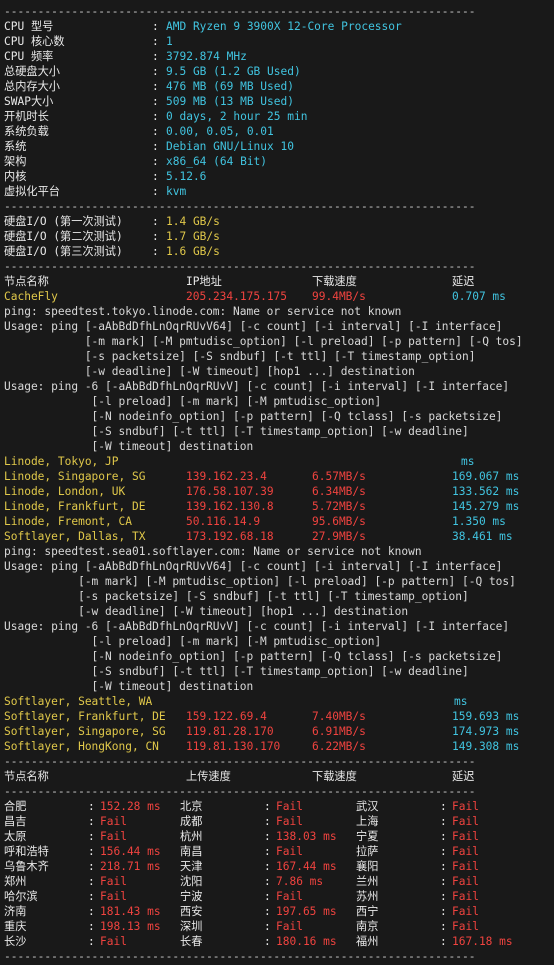  Describe the element at coordinates (230, 491) in the screenshot. I see `ip-address: 176.58.107.39` at that location.